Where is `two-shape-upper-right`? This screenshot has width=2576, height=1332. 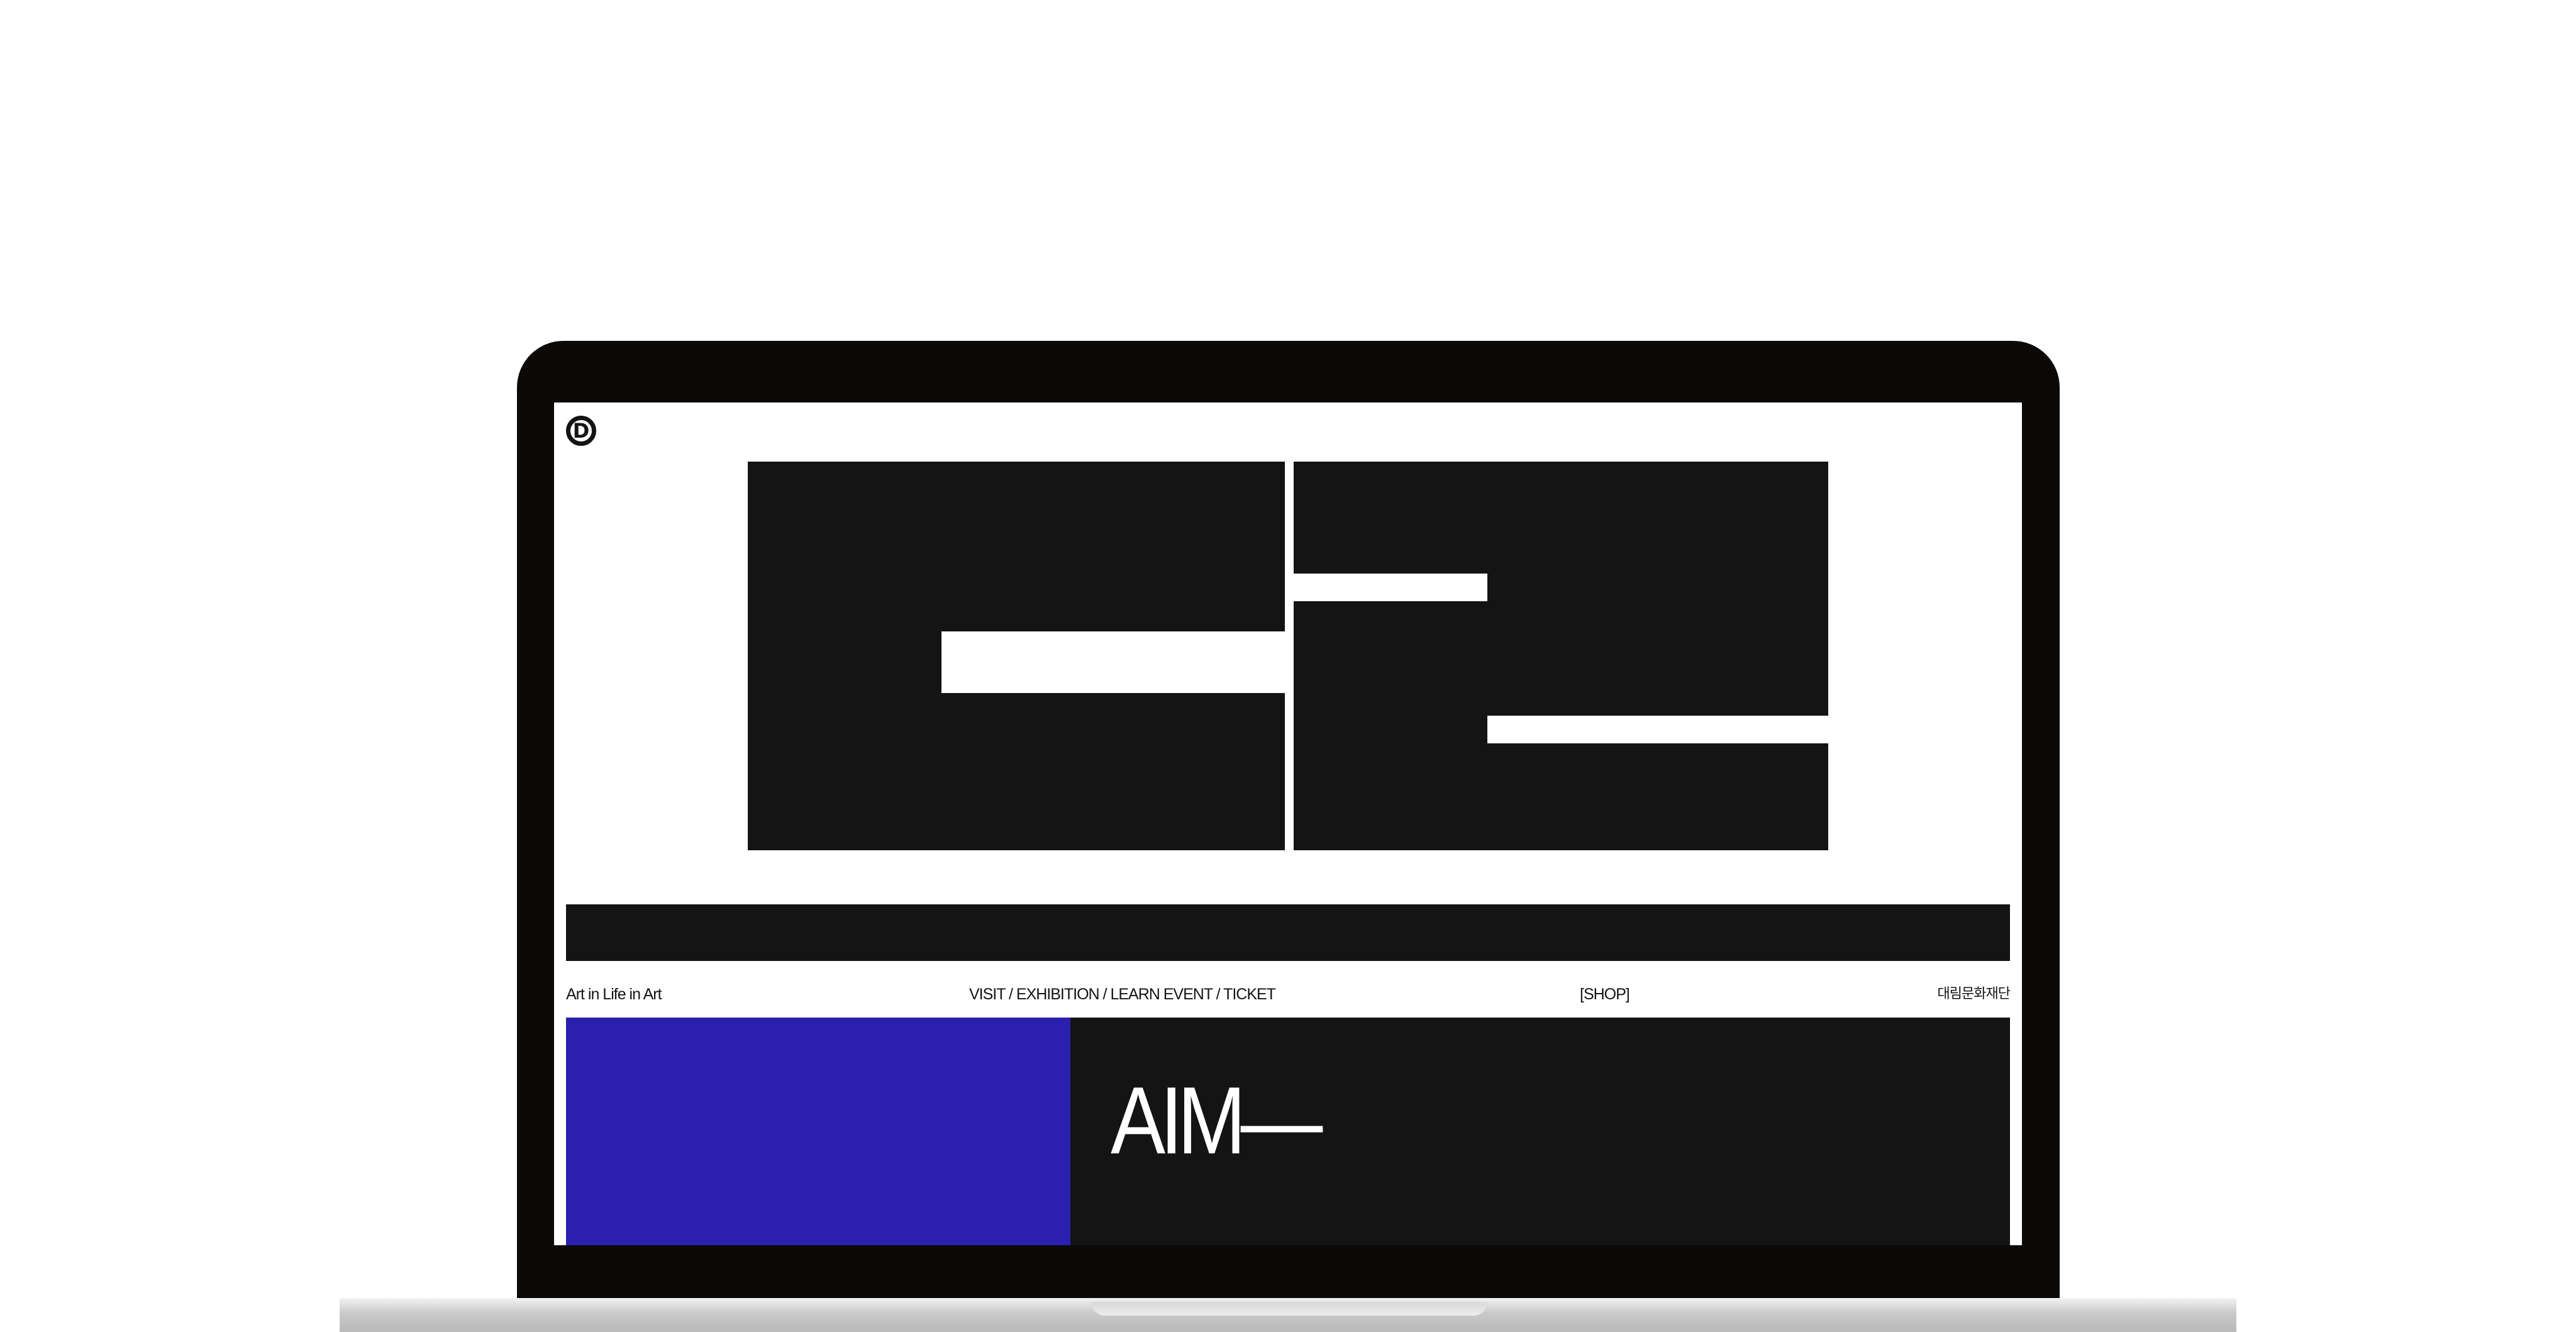
two-shape-upper-right is located at coordinates (1657, 587).